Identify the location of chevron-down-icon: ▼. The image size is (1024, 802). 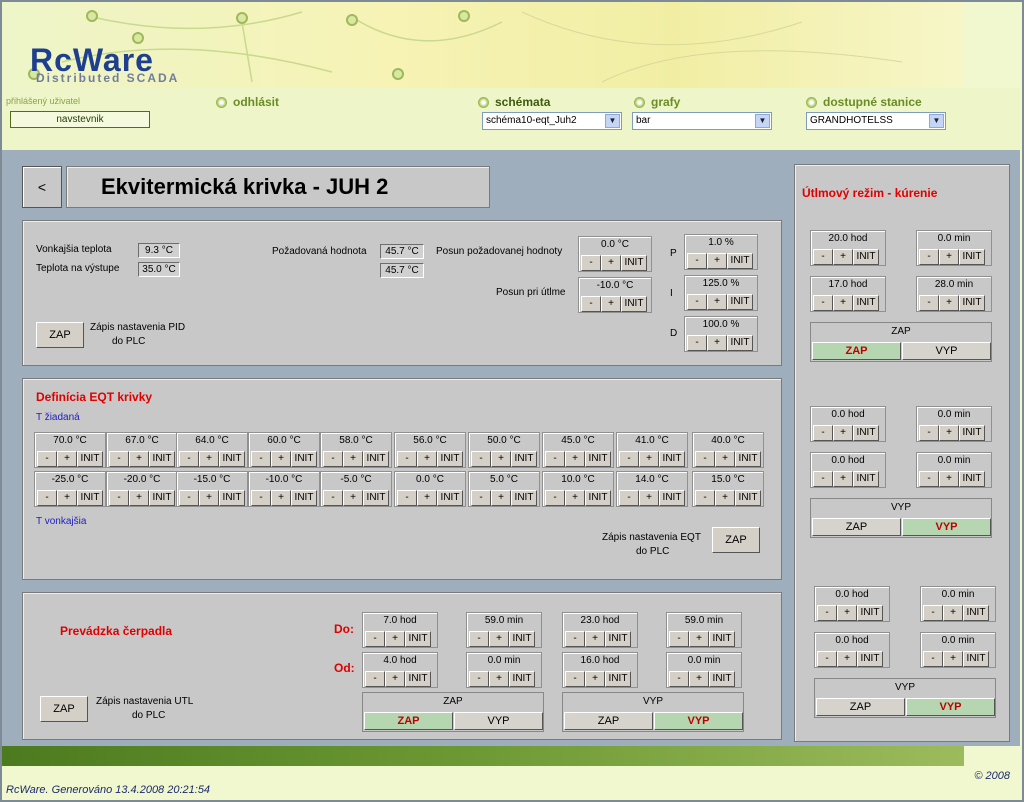
(936, 121).